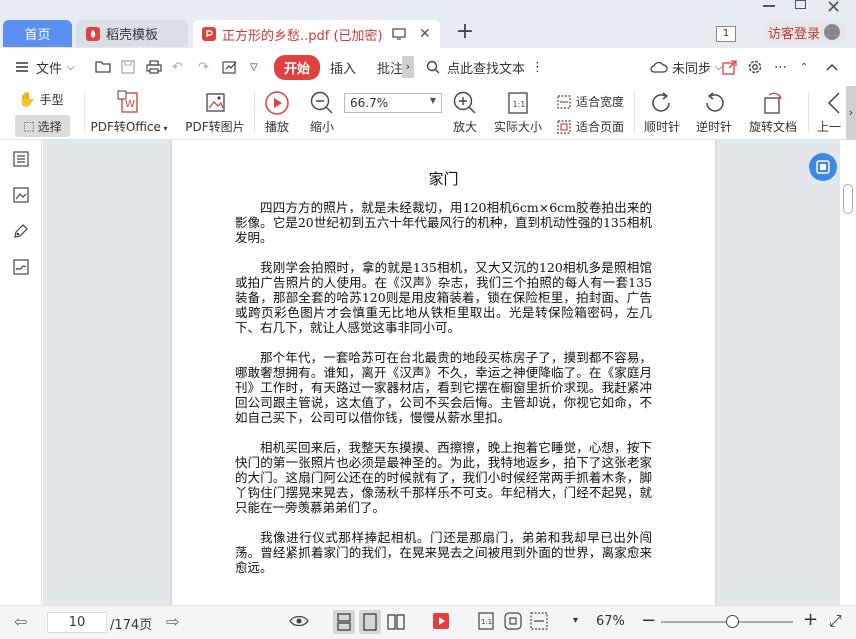  I want to click on menu-scroll-right-button: ›, so click(408, 67).